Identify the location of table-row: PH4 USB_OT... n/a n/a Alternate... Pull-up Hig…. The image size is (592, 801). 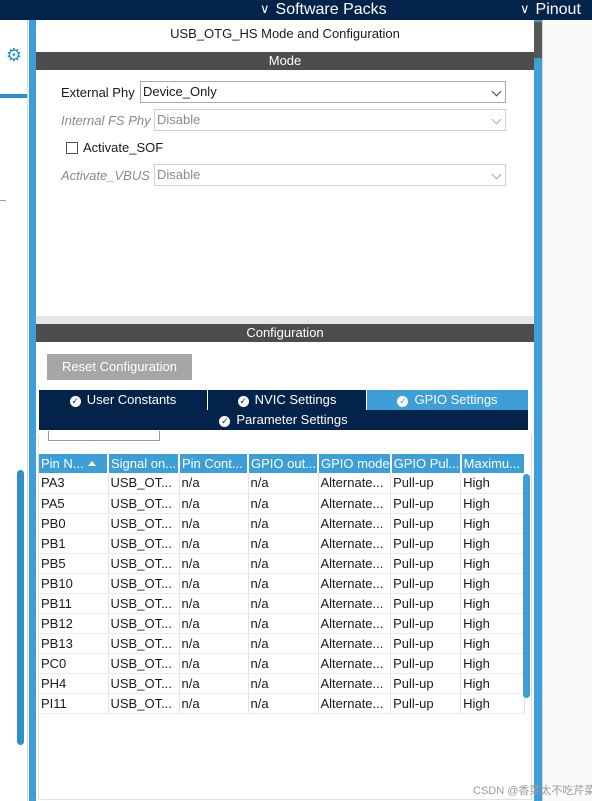
(282, 683).